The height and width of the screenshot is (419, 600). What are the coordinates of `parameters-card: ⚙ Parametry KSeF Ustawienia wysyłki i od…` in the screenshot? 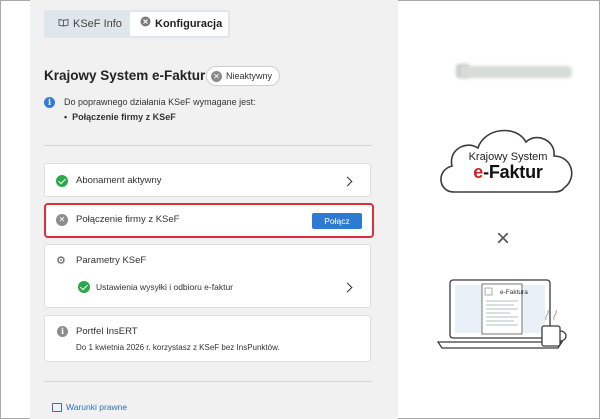 It's located at (207, 276).